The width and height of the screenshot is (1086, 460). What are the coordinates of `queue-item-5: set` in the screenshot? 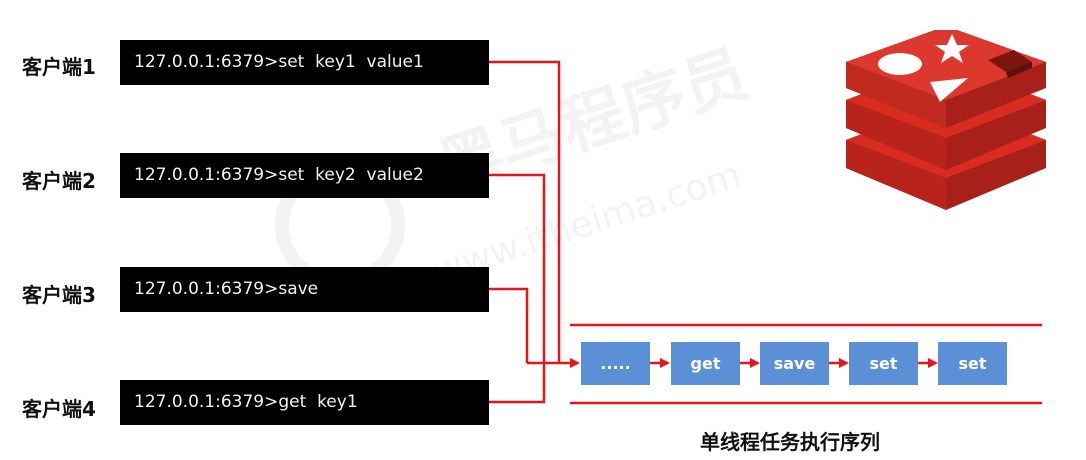 It's located at (972, 363).